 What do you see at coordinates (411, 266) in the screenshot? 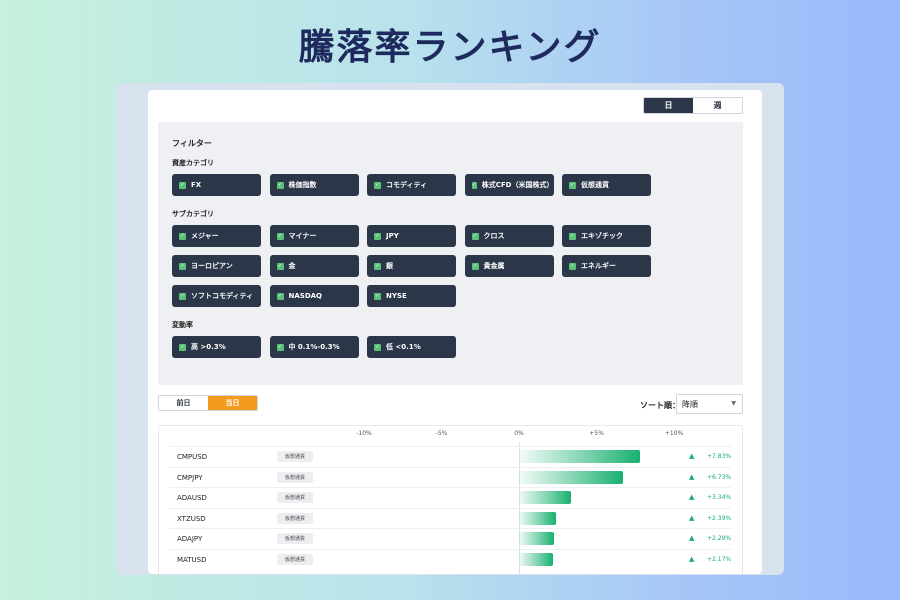
I see `sub-category-chip: ✓ 銀` at bounding box center [411, 266].